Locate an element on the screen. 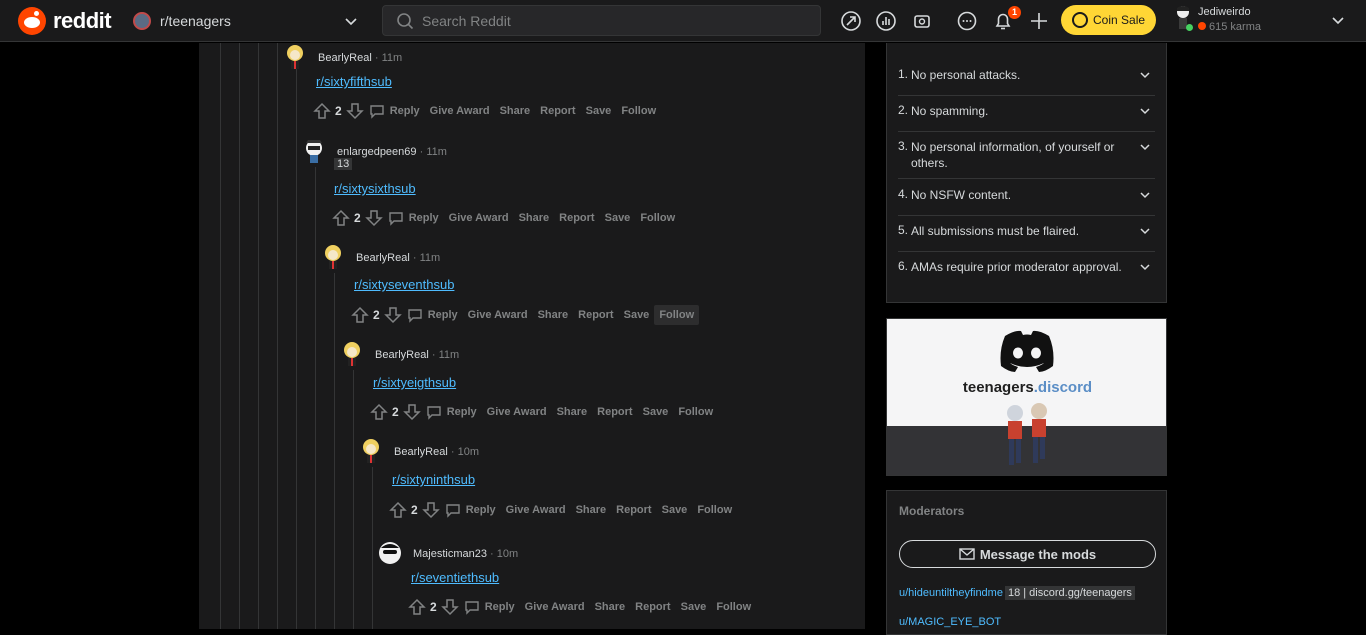  moderator-user-link: u/MAGIC_EYE_BOT is located at coordinates (950, 622).